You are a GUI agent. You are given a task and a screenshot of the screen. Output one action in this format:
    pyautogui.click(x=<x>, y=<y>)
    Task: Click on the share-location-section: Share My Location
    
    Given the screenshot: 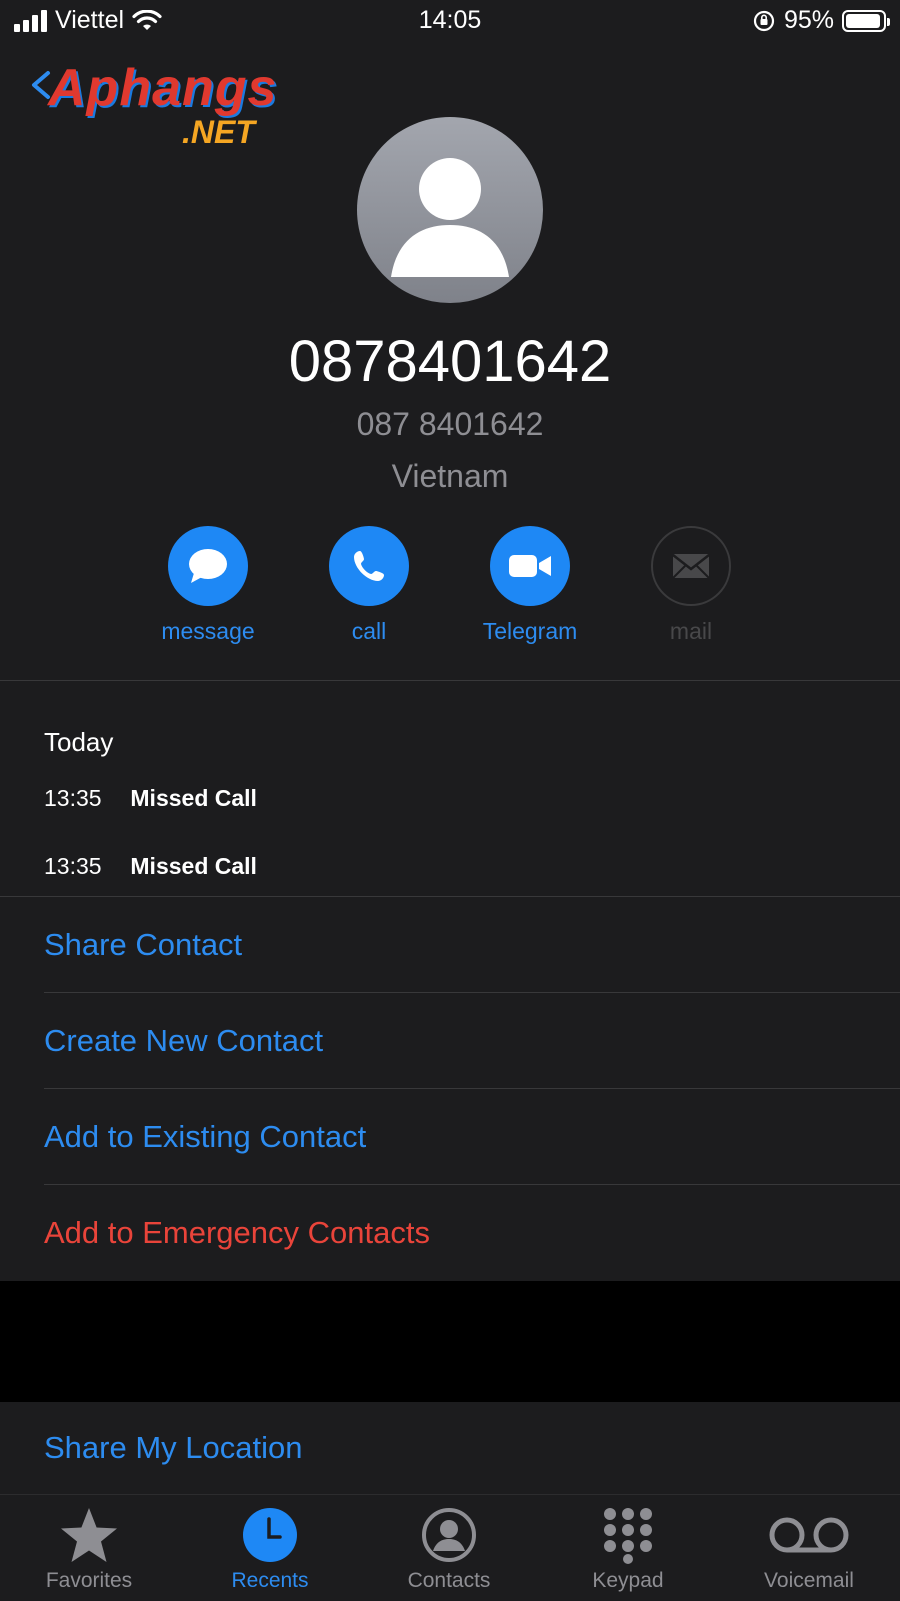 What is the action you would take?
    pyautogui.click(x=450, y=1448)
    